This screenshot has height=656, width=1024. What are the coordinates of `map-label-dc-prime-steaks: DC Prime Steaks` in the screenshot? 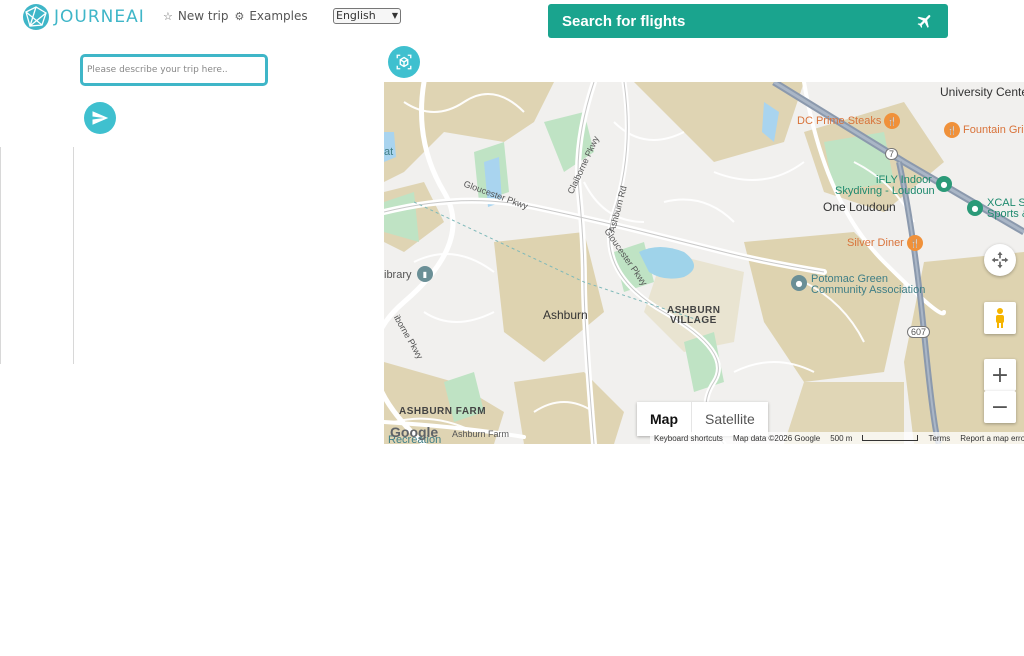 It's located at (839, 121).